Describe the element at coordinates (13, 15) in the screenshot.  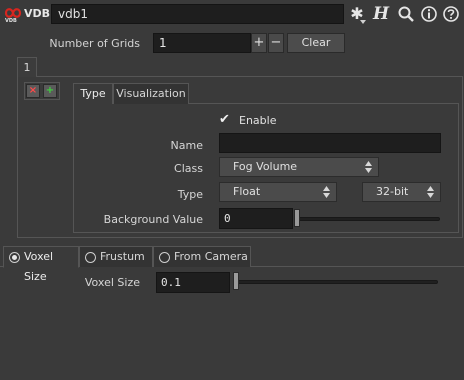
I see `vdb-logo-icon: VDB` at that location.